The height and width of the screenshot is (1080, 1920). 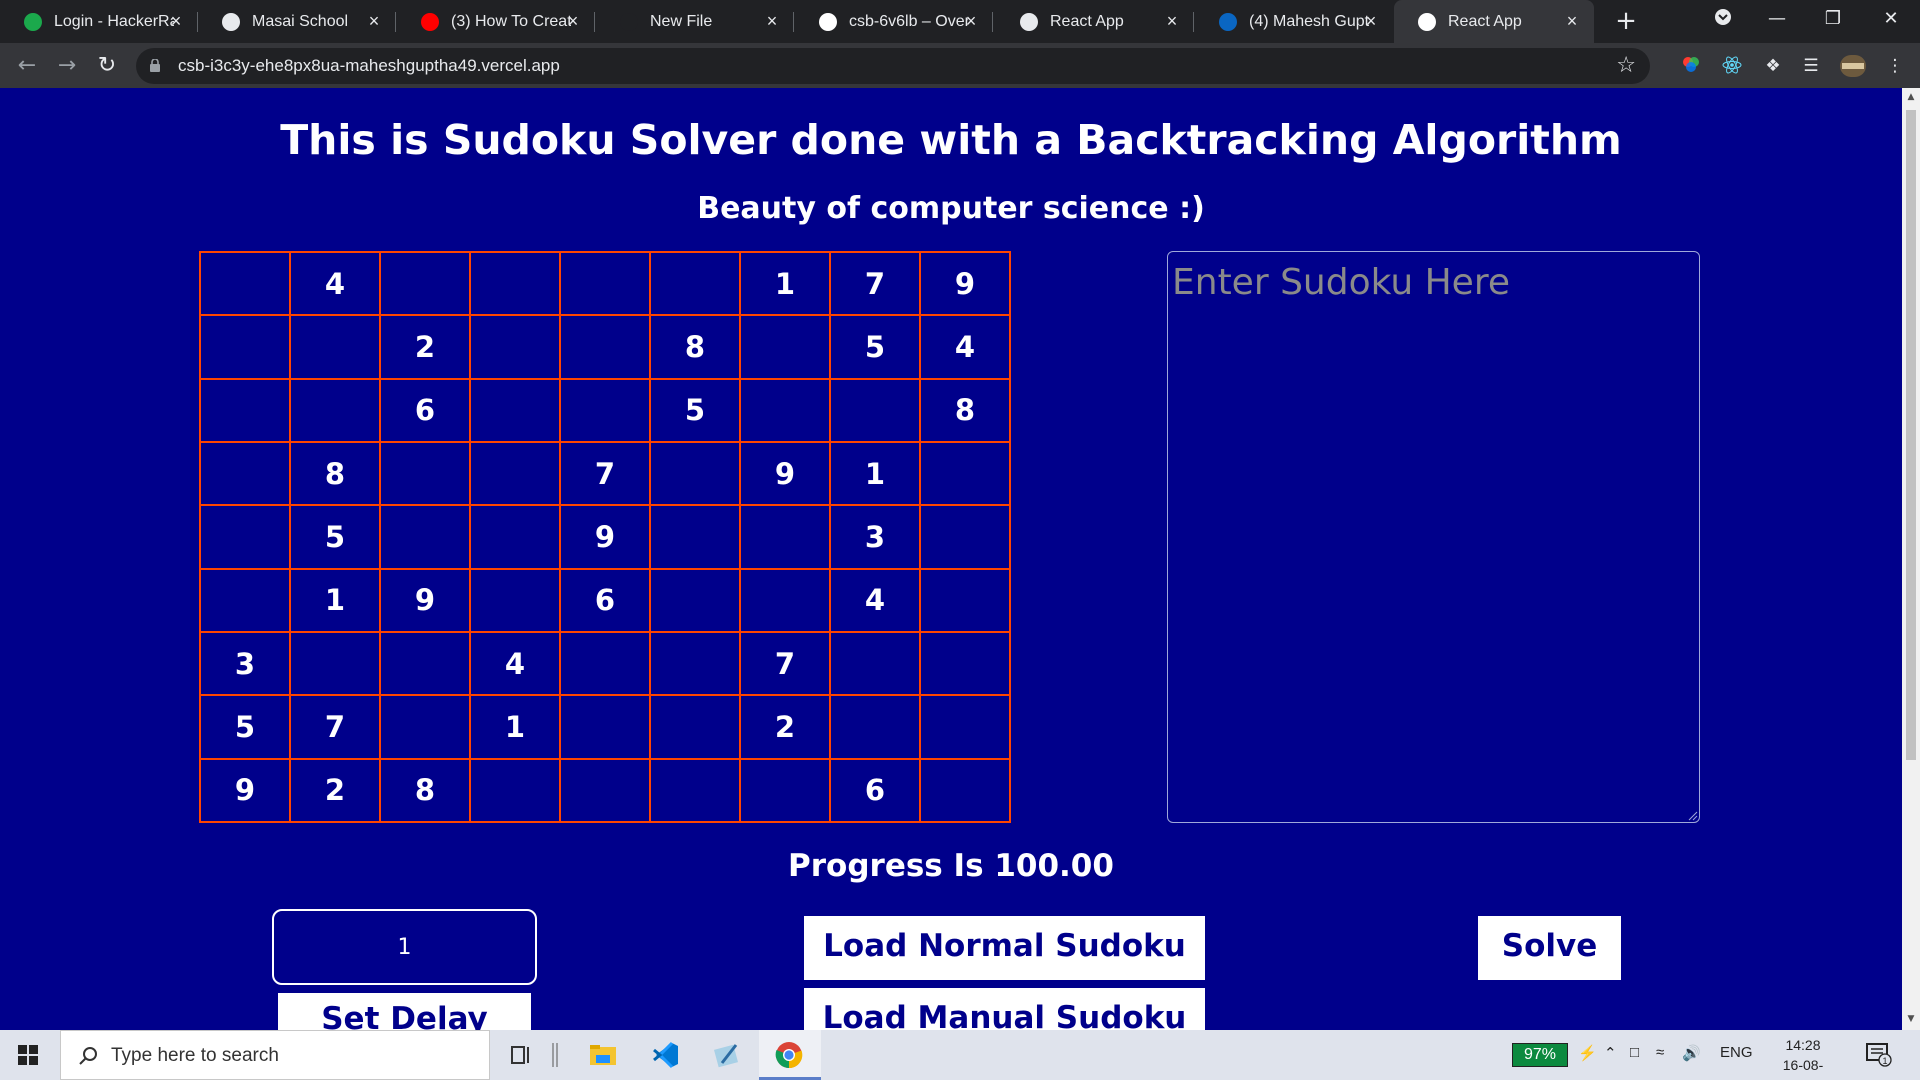 What do you see at coordinates (430, 21) in the screenshot?
I see `youtube-icon` at bounding box center [430, 21].